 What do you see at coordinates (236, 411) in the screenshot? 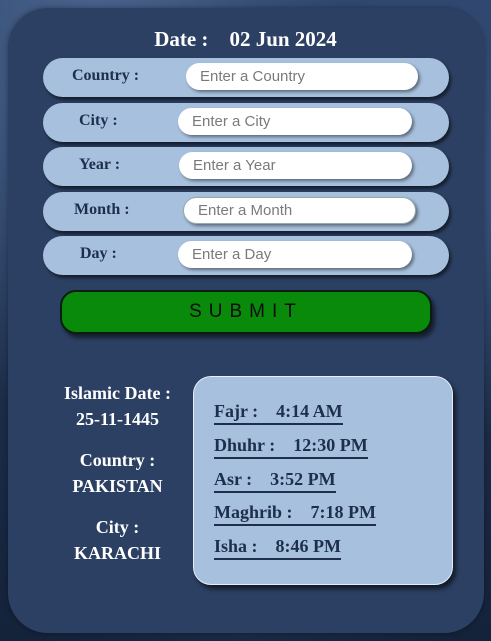
I see `prayer-name: Fajr :` at bounding box center [236, 411].